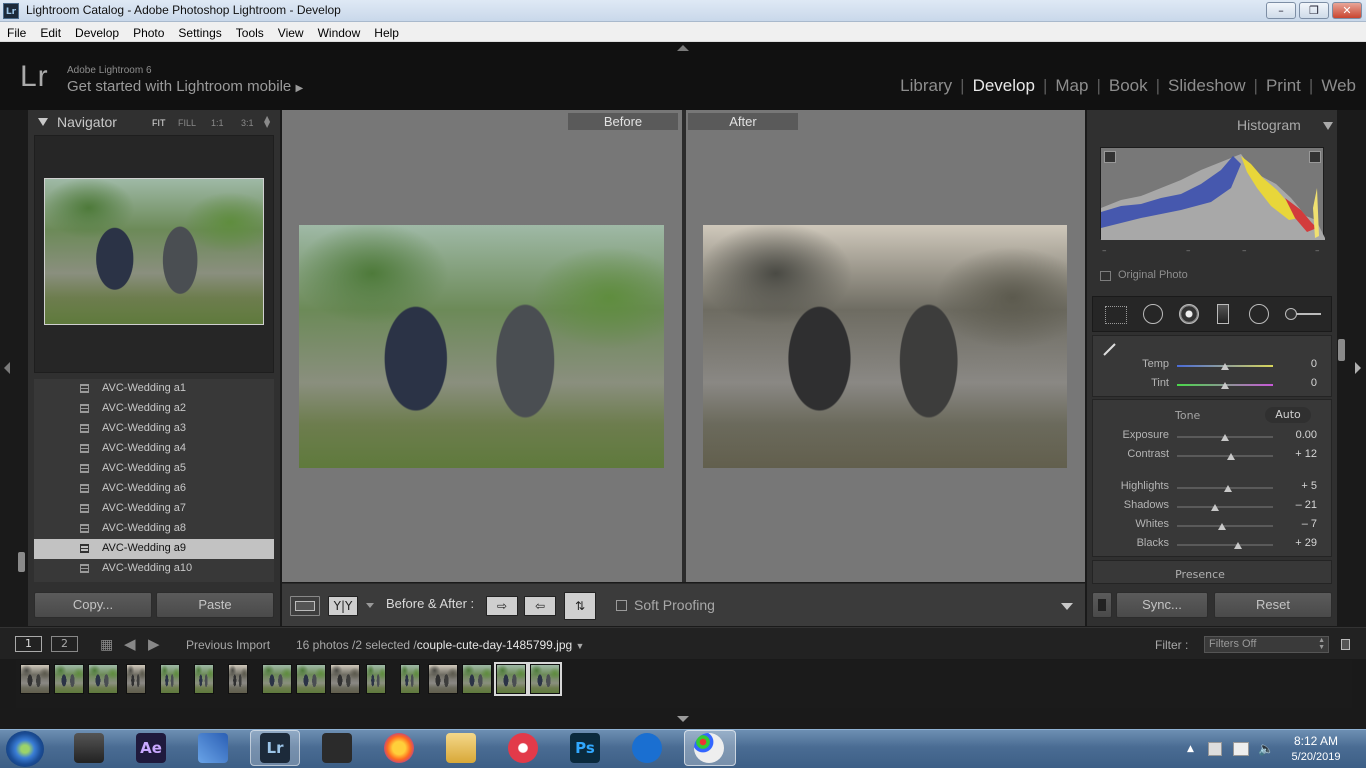  What do you see at coordinates (481, 346) in the screenshot?
I see `before-image` at bounding box center [481, 346].